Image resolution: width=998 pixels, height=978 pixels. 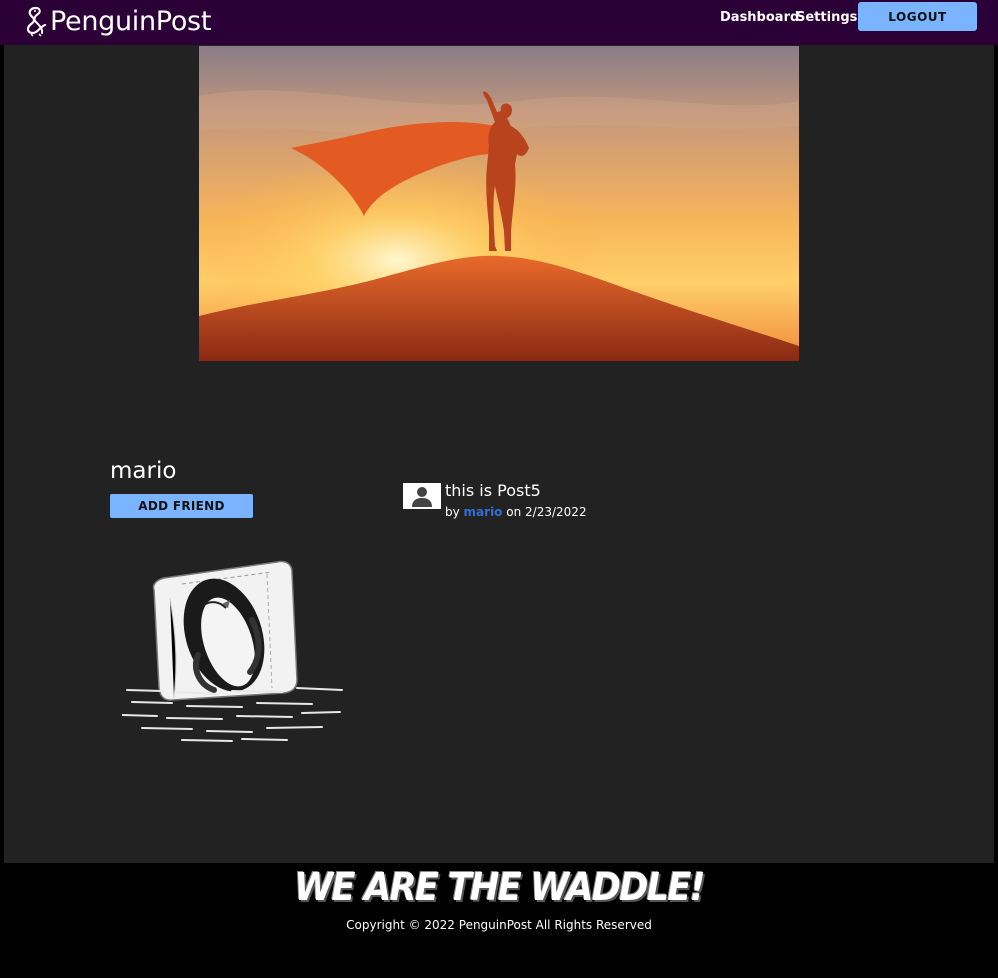 I want to click on user-avatar-icon, so click(x=422, y=496).